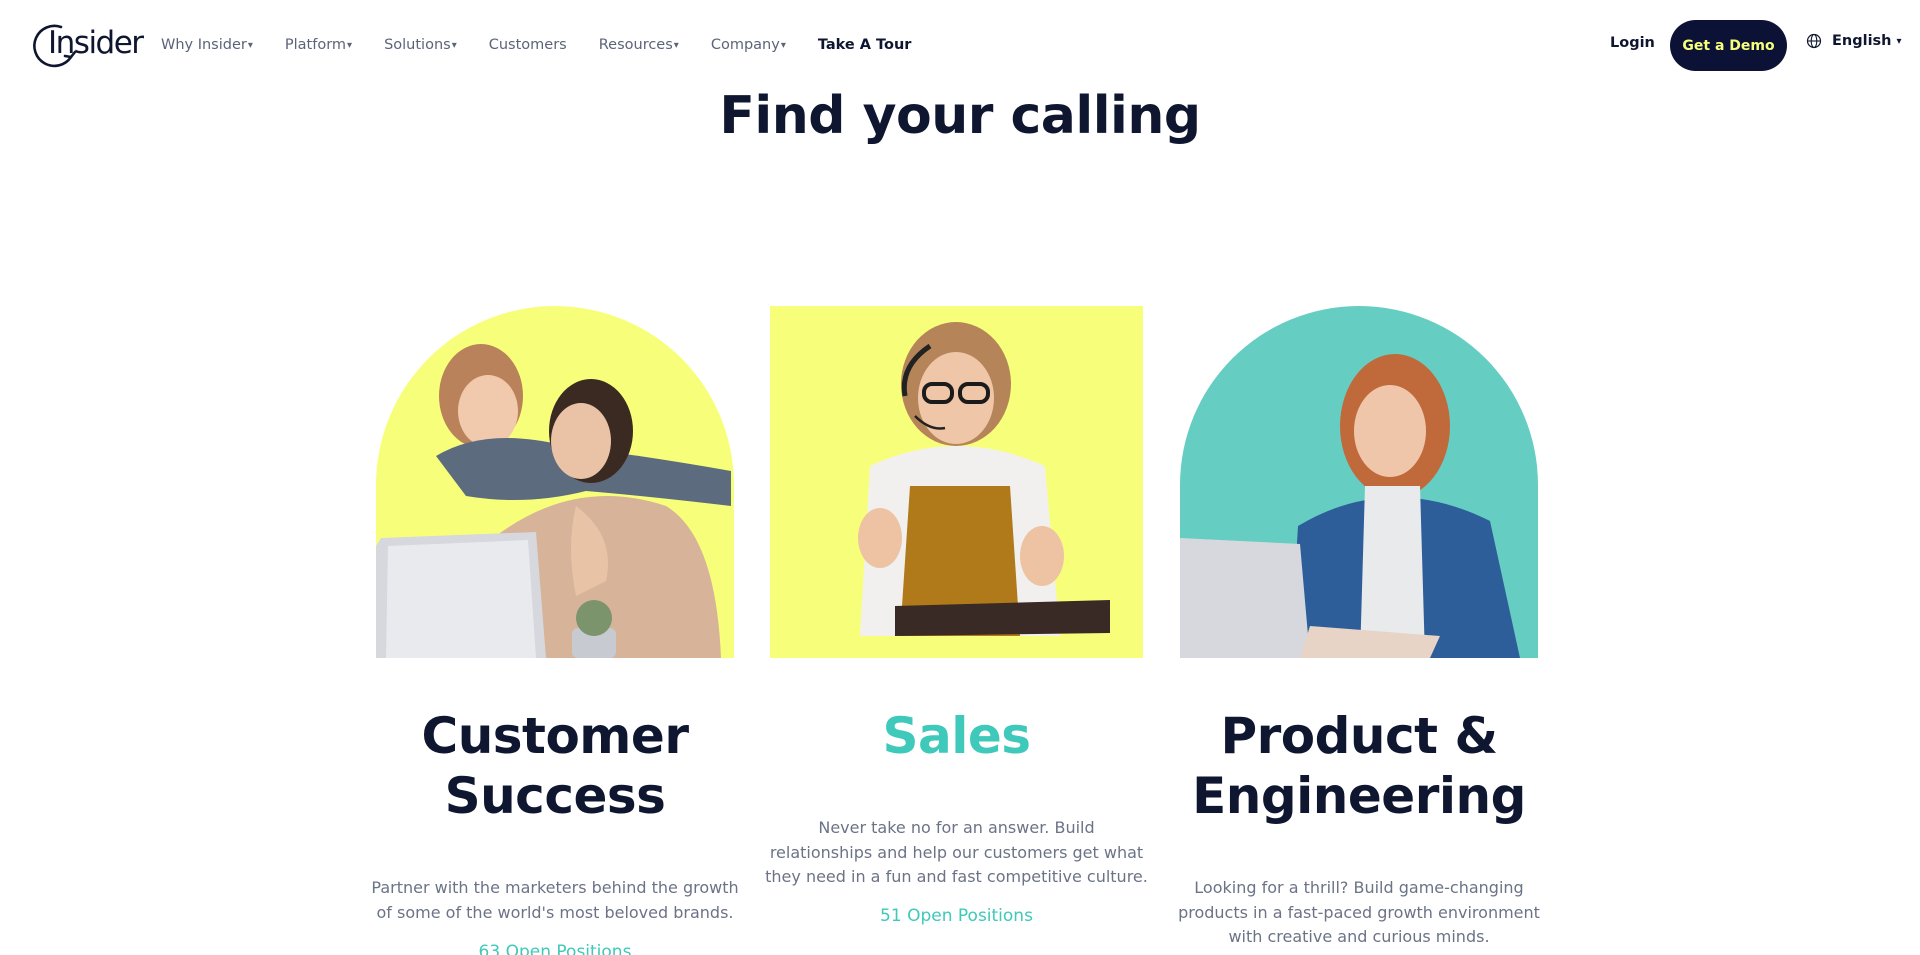 This screenshot has width=1920, height=955. I want to click on nav-label: Platform, so click(315, 45).